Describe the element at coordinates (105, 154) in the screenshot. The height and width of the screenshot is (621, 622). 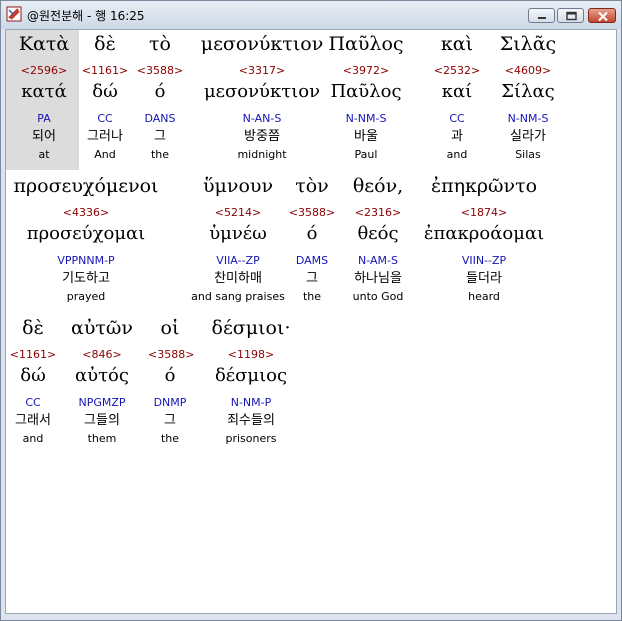
I see `english-gloss: And` at that location.